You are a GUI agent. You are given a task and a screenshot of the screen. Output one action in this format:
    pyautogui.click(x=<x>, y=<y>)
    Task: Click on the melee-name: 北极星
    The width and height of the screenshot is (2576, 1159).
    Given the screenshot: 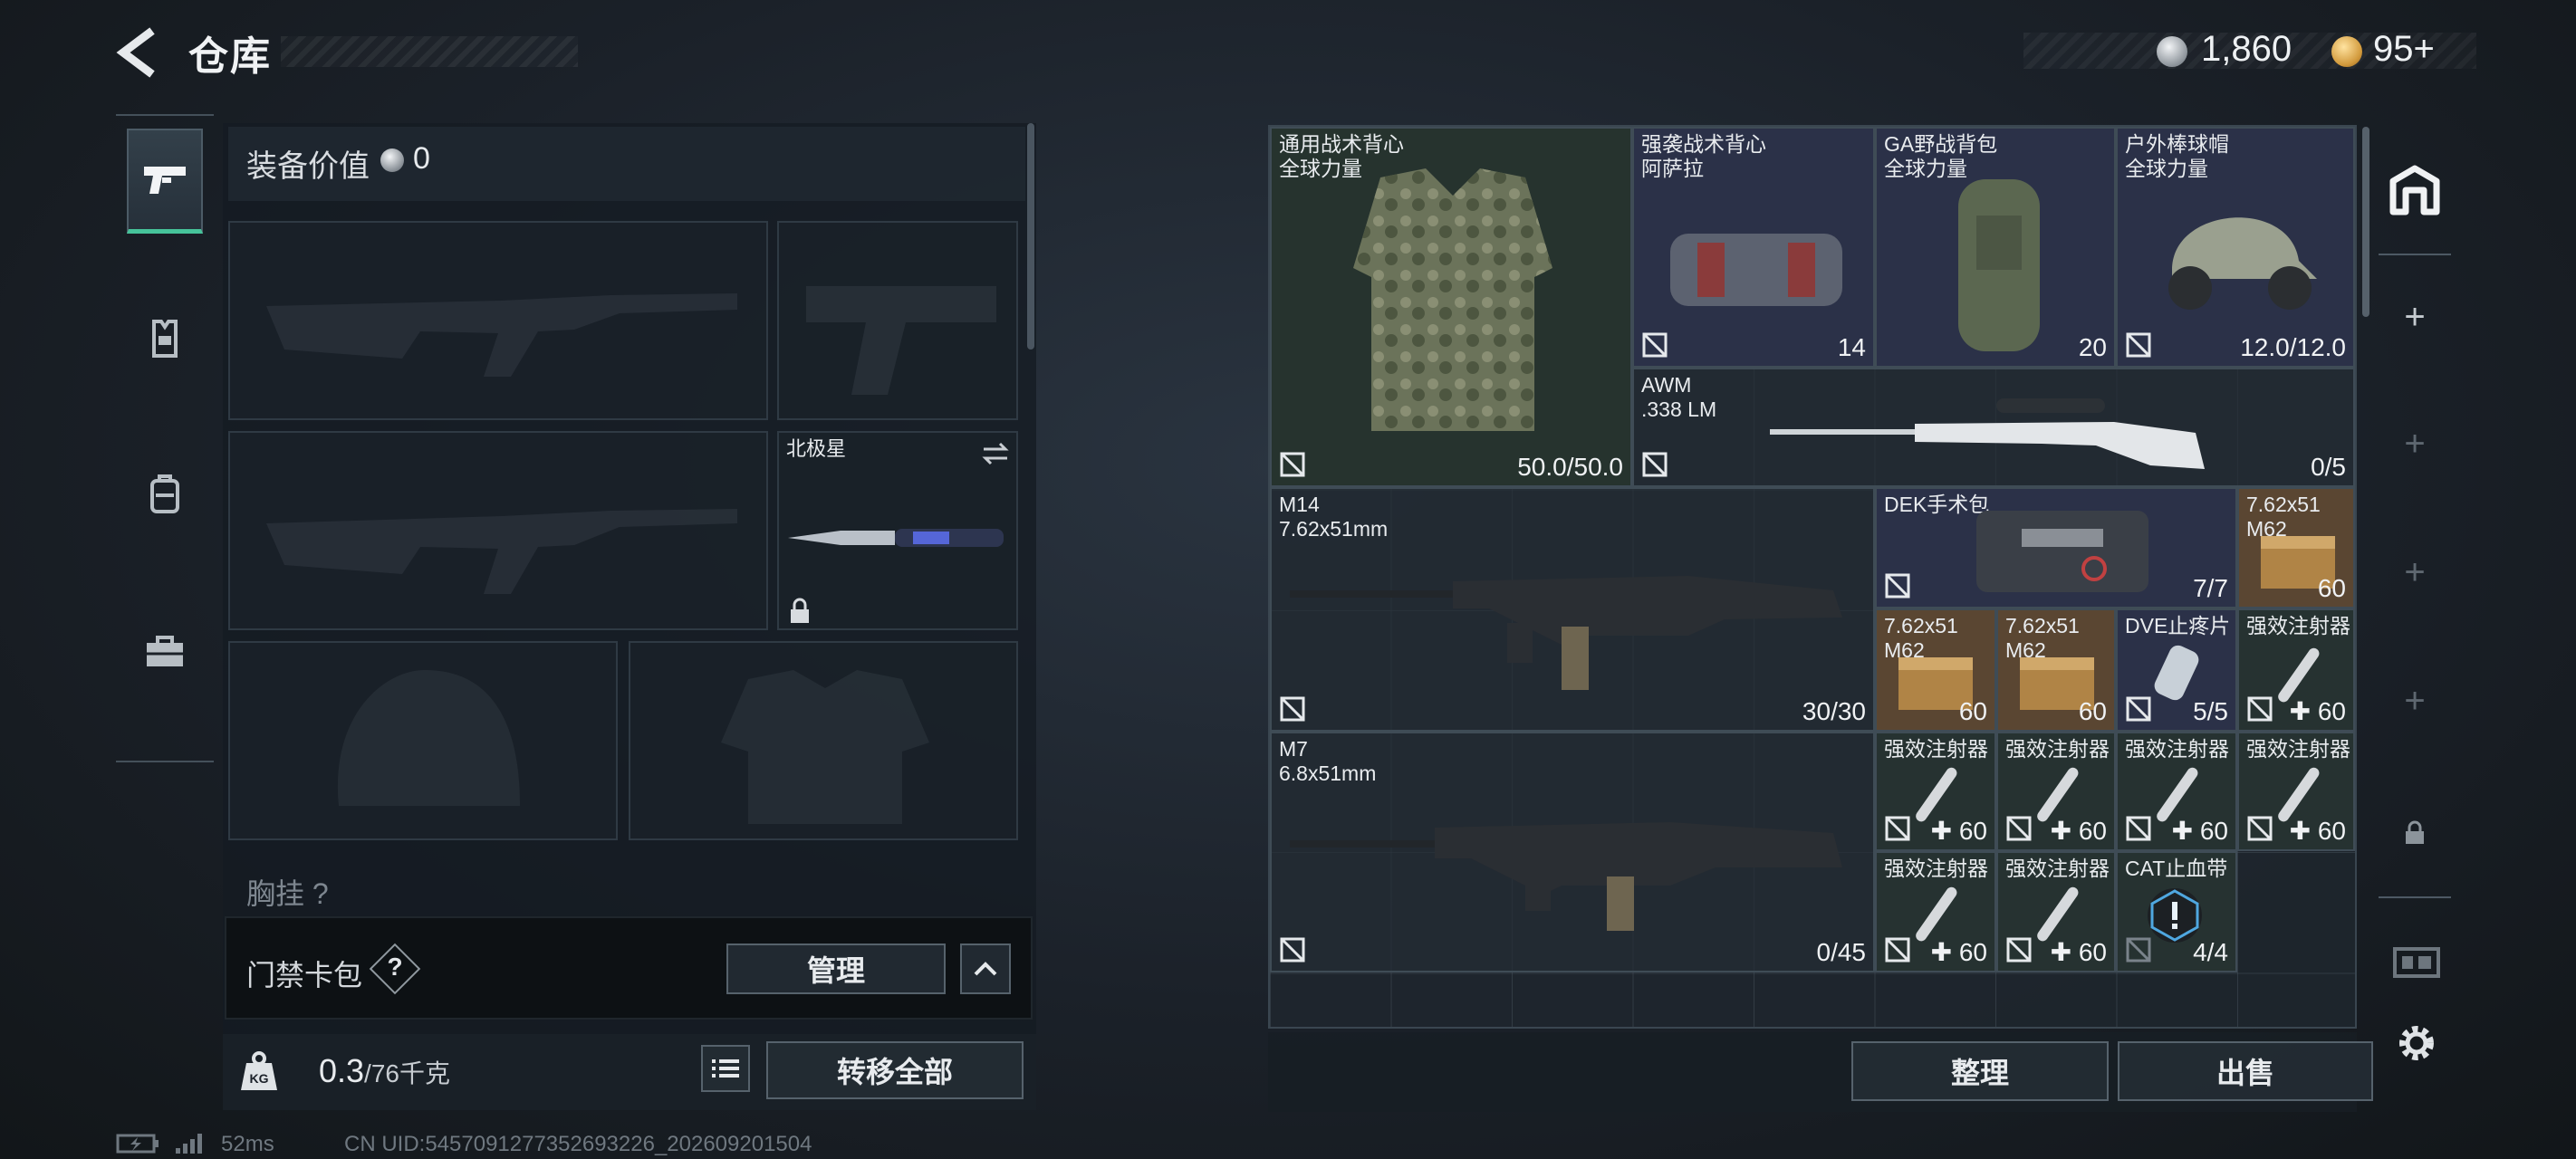 What is the action you would take?
    pyautogui.click(x=816, y=448)
    